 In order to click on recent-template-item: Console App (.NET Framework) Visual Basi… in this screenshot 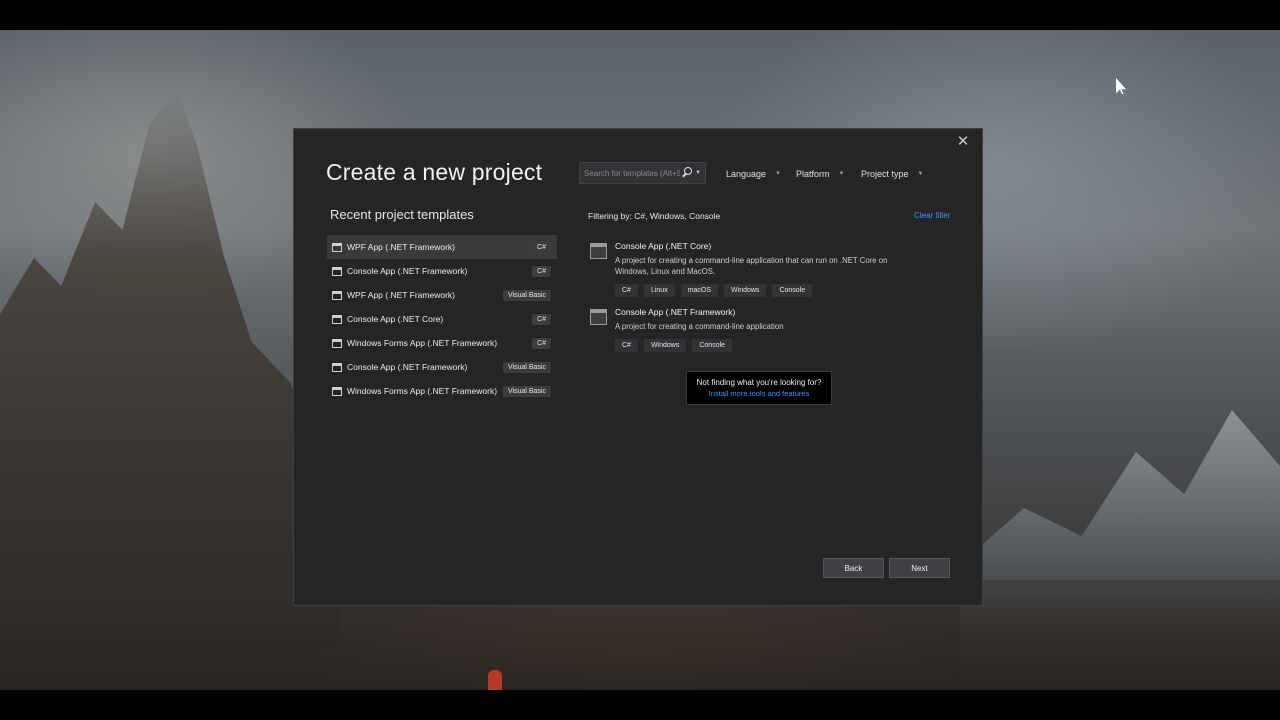, I will do `click(442, 367)`.